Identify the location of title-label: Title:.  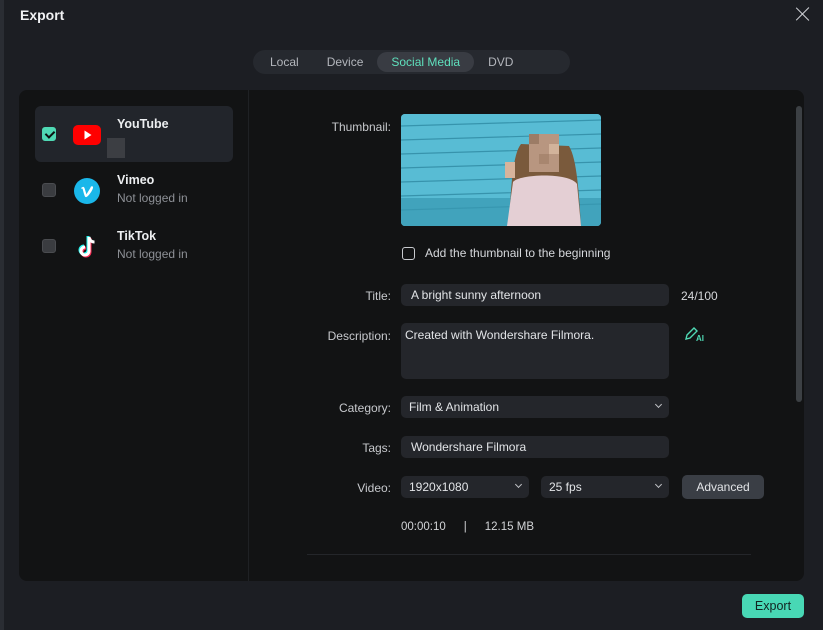
(378, 296).